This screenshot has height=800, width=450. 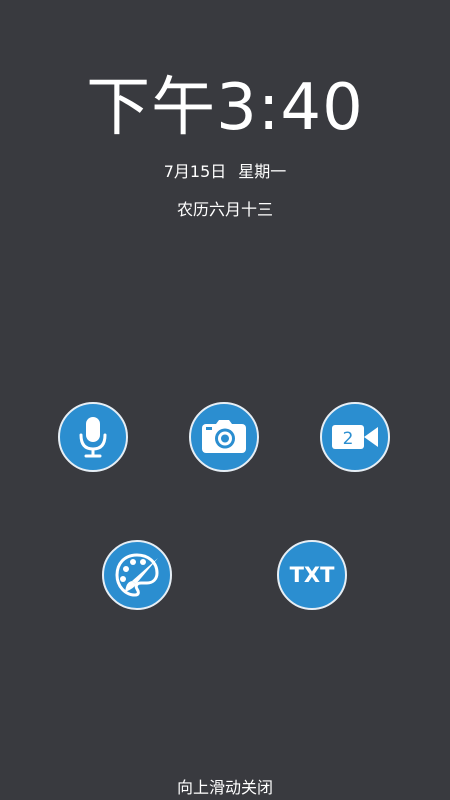 What do you see at coordinates (224, 209) in the screenshot?
I see `lunar-date: 农历六月十三` at bounding box center [224, 209].